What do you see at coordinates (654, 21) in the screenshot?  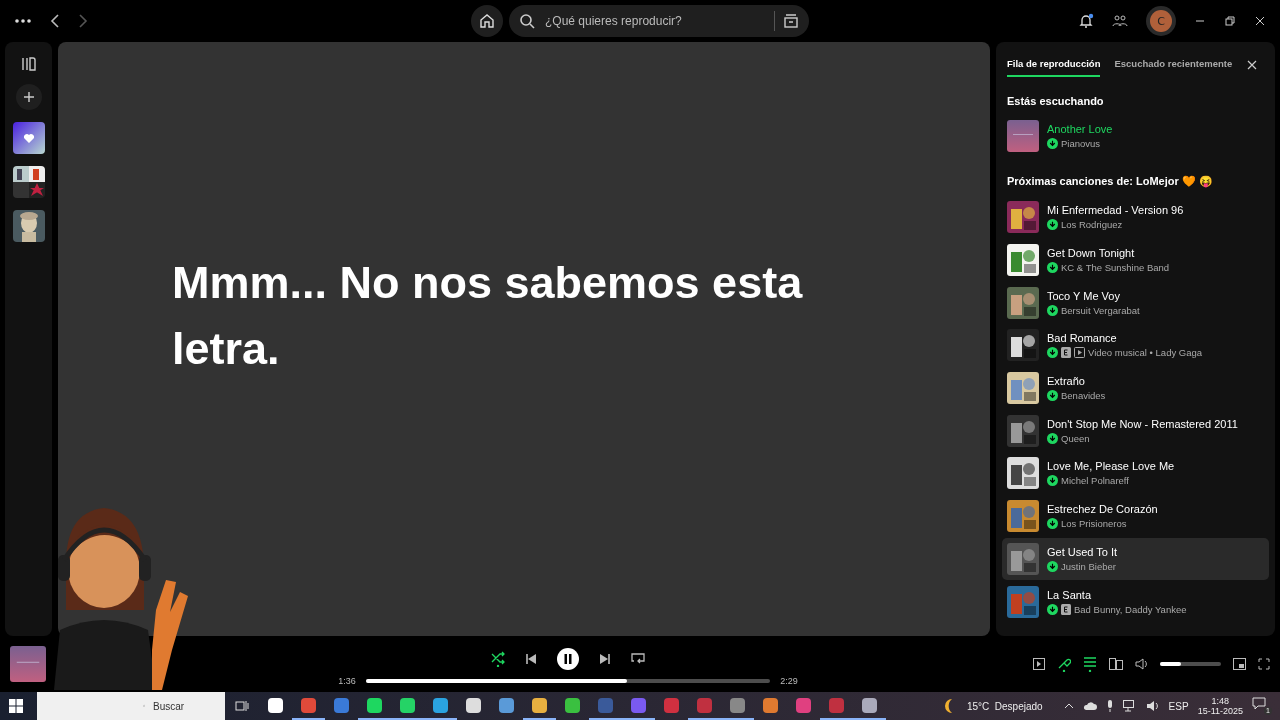 I see `search-field: ¿Qué quieres reproducir?` at bounding box center [654, 21].